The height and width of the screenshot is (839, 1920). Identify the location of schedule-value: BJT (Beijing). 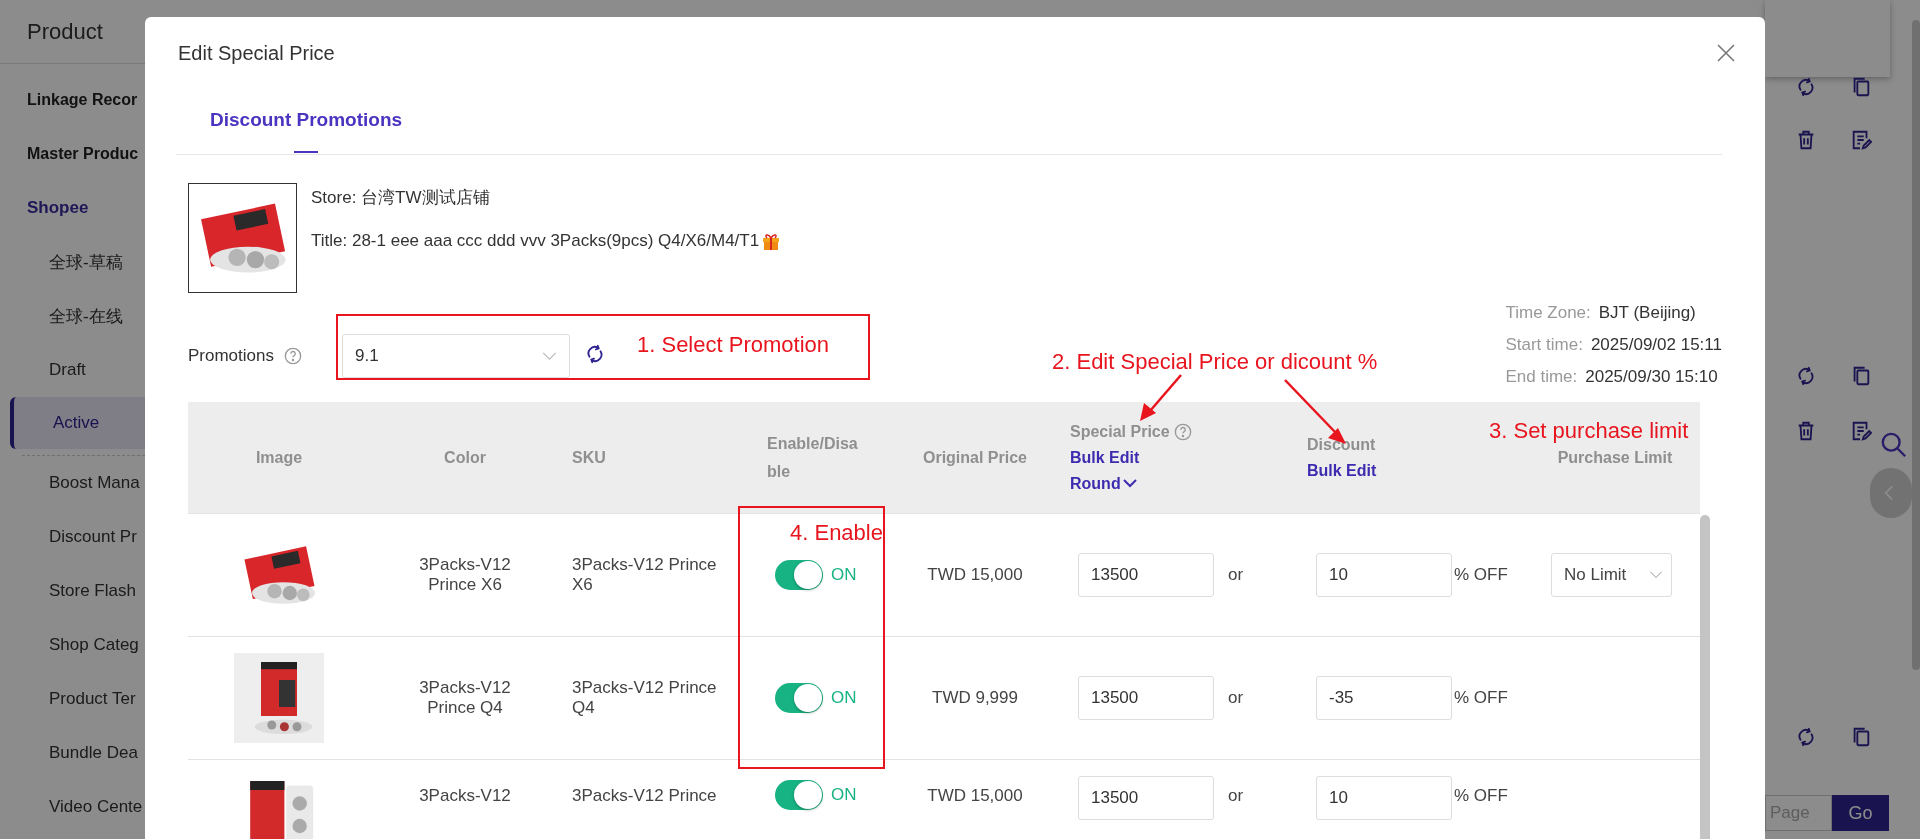
(1647, 313).